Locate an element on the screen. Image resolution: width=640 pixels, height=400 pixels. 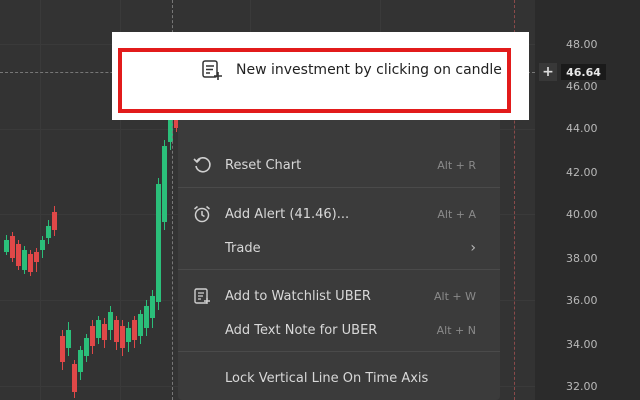
menu-item-label: Reset Chart is located at coordinates (263, 165).